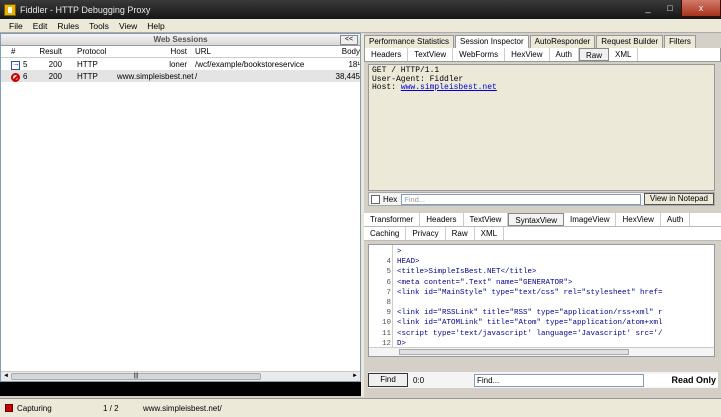  Describe the element at coordinates (388, 303) in the screenshot. I see `line-number: 8` at that location.